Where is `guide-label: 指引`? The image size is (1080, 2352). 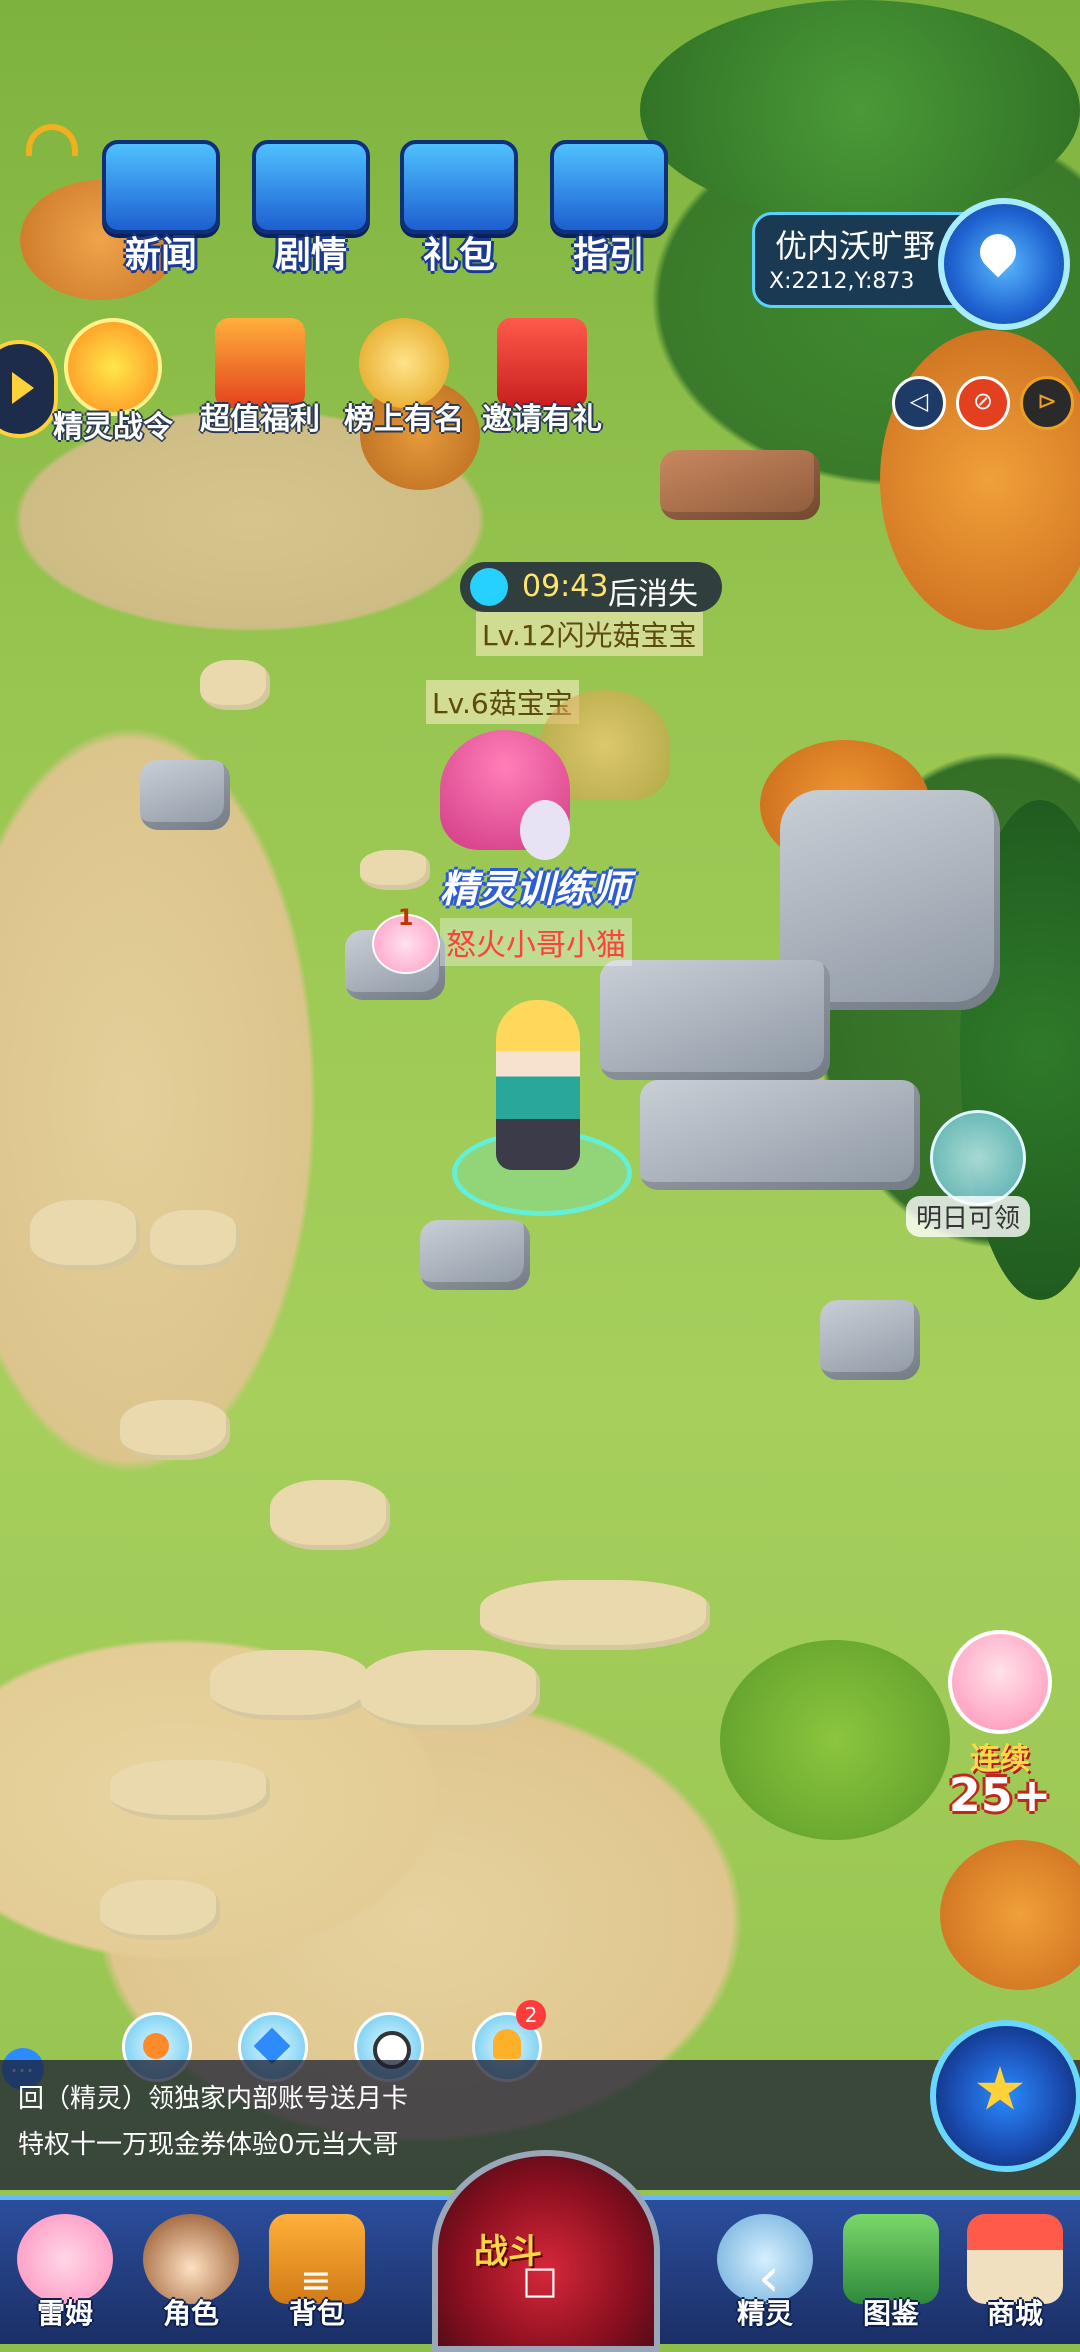
guide-label: 指引 is located at coordinates (608, 255).